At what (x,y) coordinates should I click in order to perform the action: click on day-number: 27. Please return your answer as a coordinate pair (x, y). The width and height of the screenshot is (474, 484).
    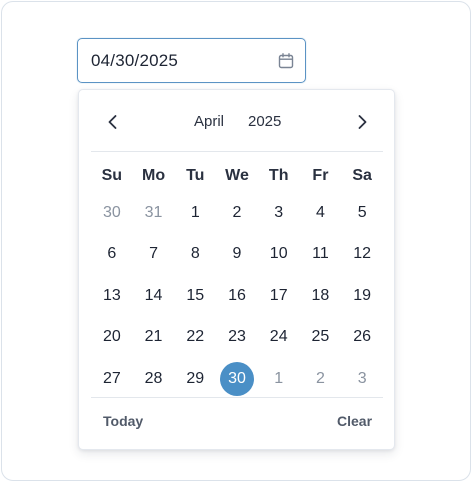
    Looking at the image, I should click on (111, 378).